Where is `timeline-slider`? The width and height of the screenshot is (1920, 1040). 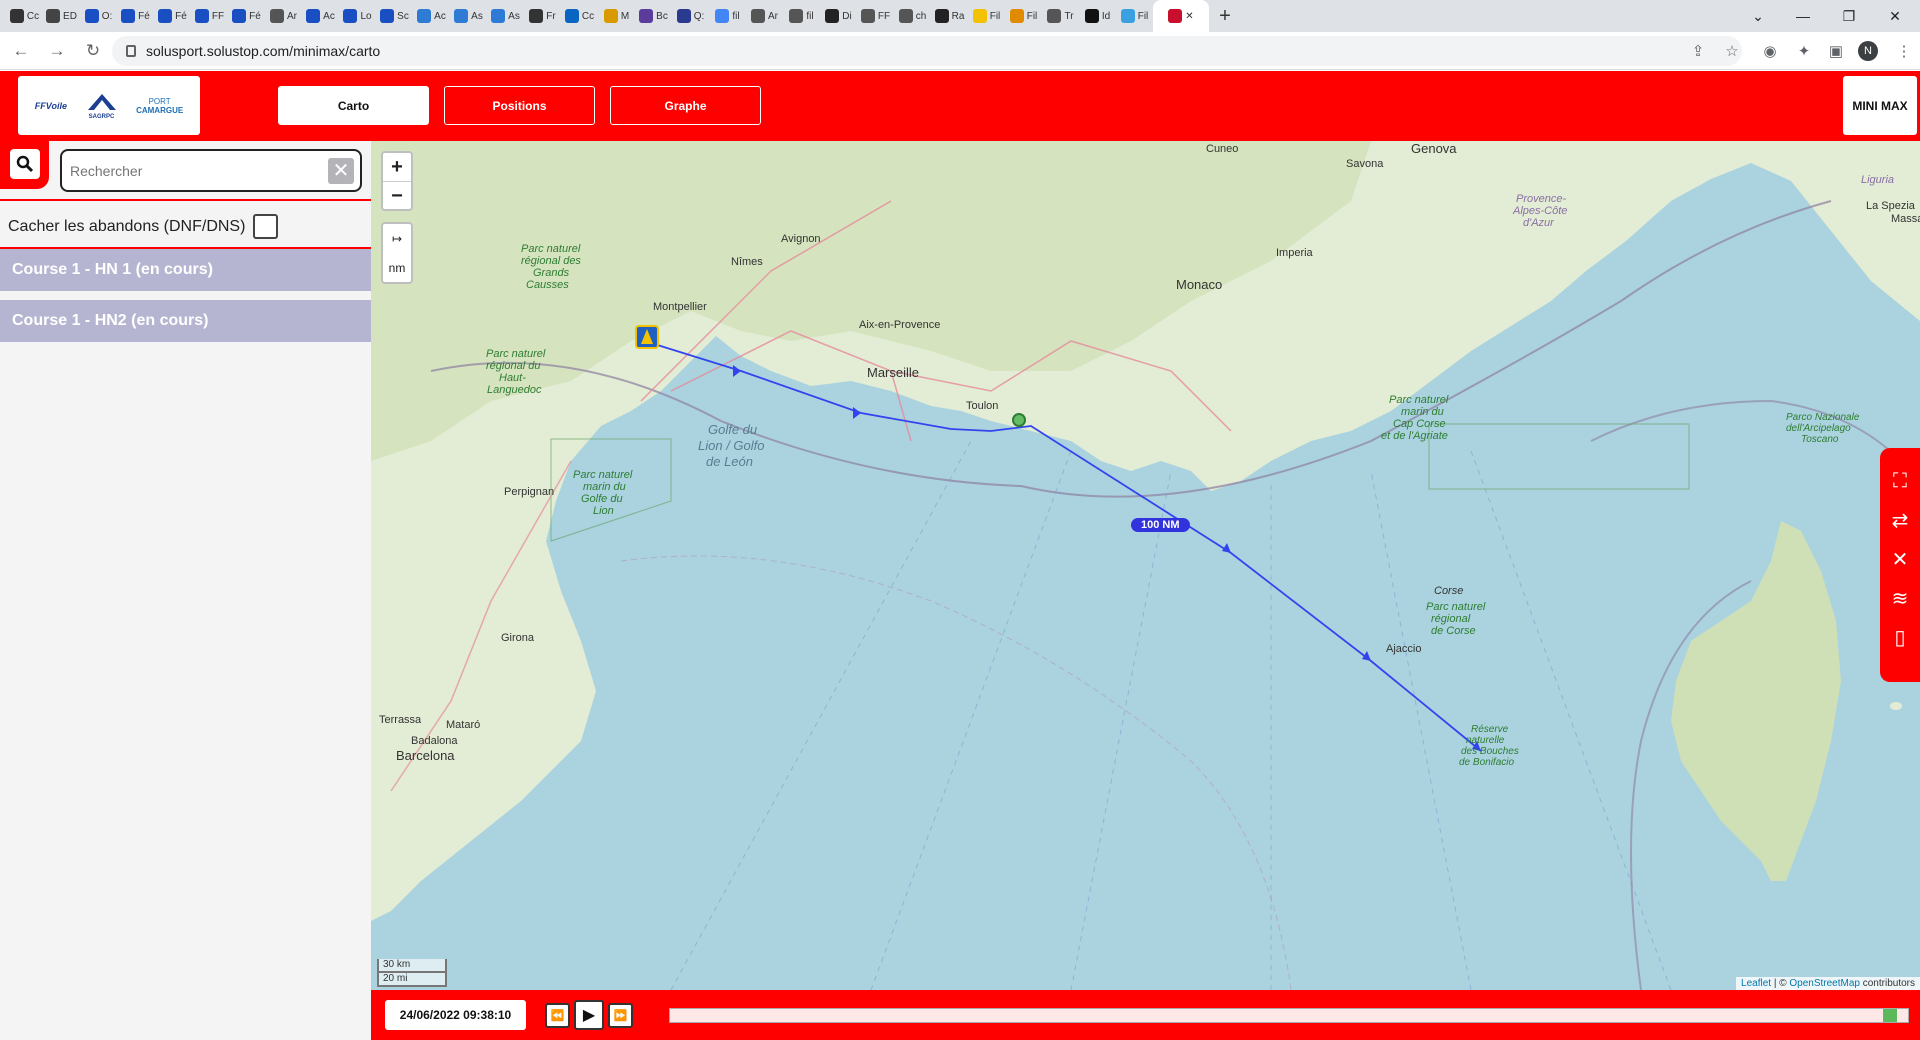
timeline-slider is located at coordinates (1289, 1015).